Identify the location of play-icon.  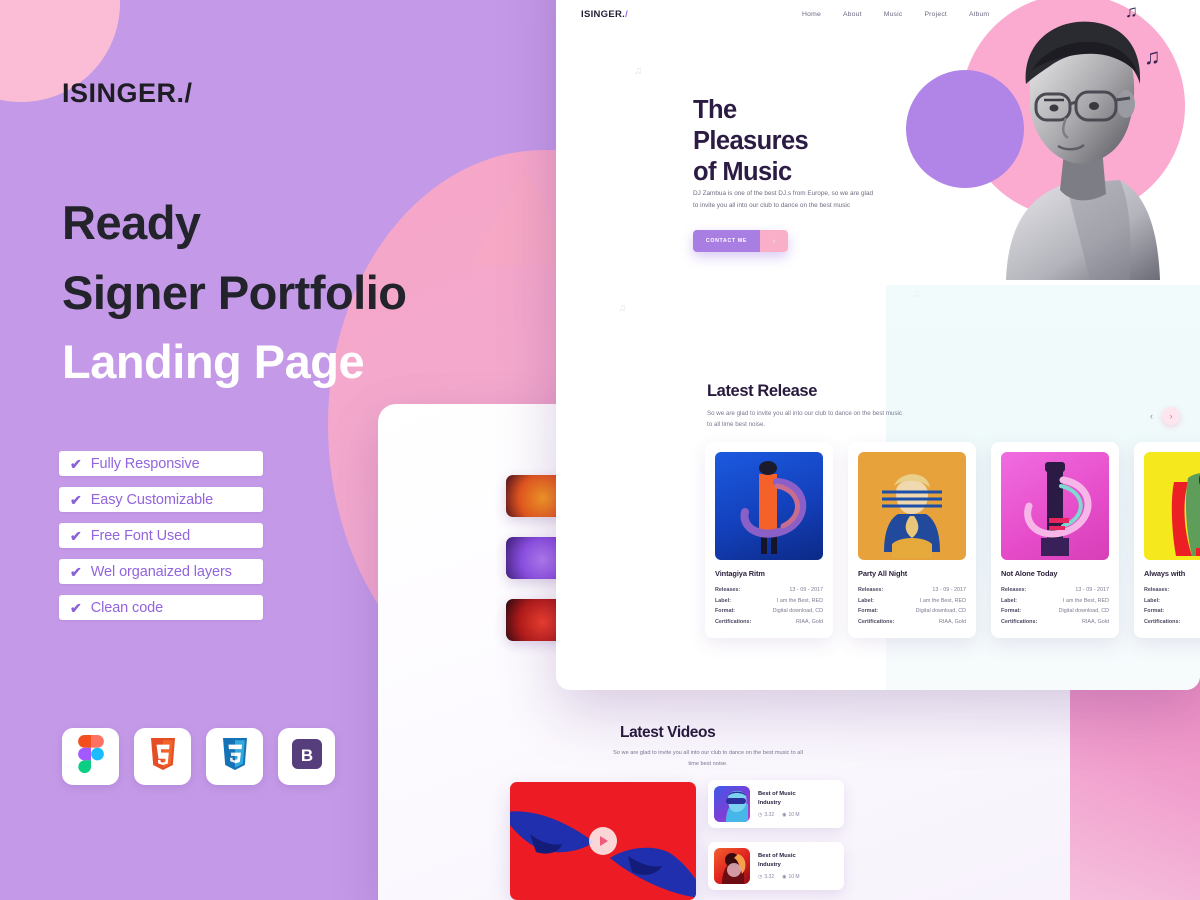
(603, 841).